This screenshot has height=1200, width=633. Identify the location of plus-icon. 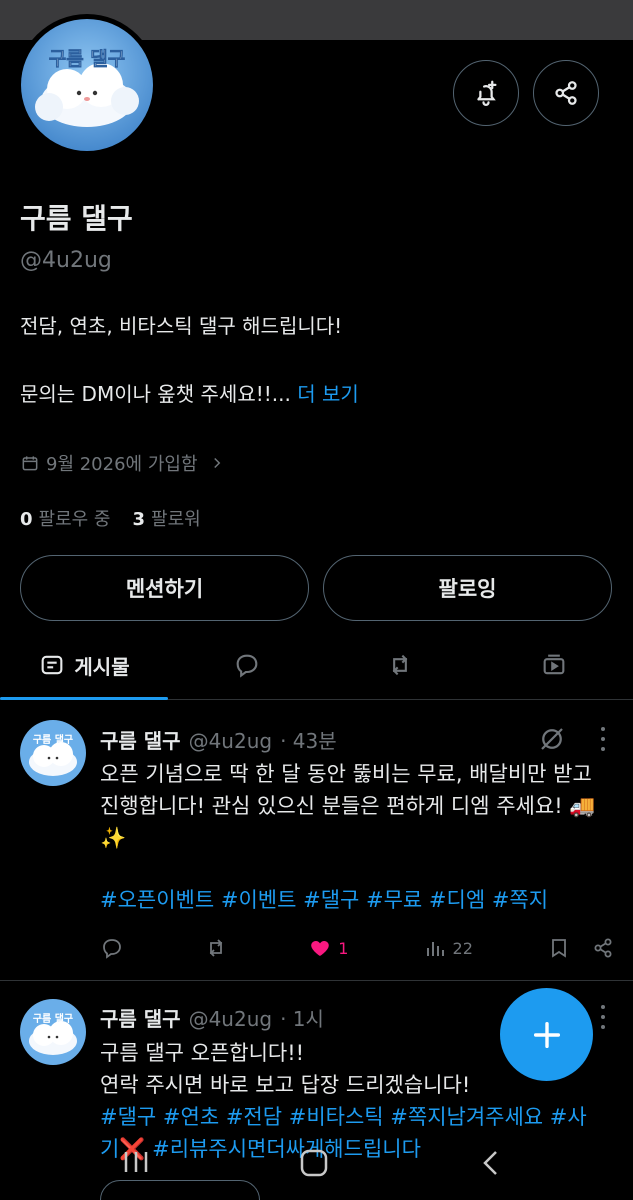
(546, 1034).